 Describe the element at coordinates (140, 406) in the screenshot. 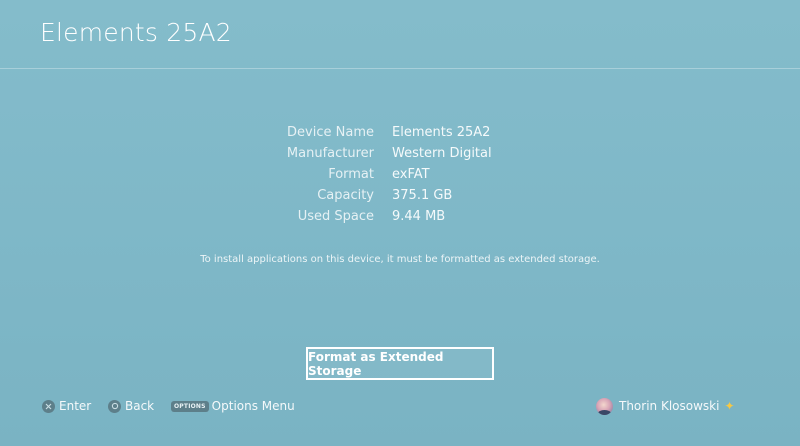

I see `back-label: Back` at that location.